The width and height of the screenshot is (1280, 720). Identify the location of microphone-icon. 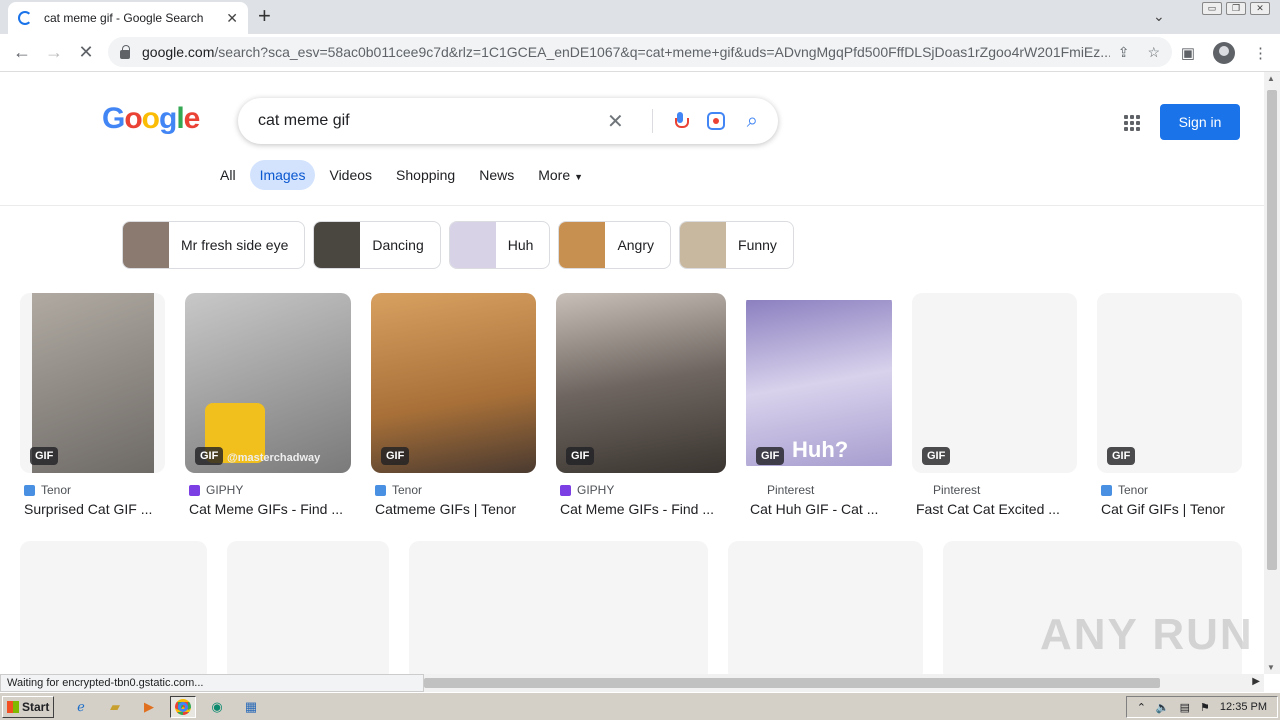
(681, 121).